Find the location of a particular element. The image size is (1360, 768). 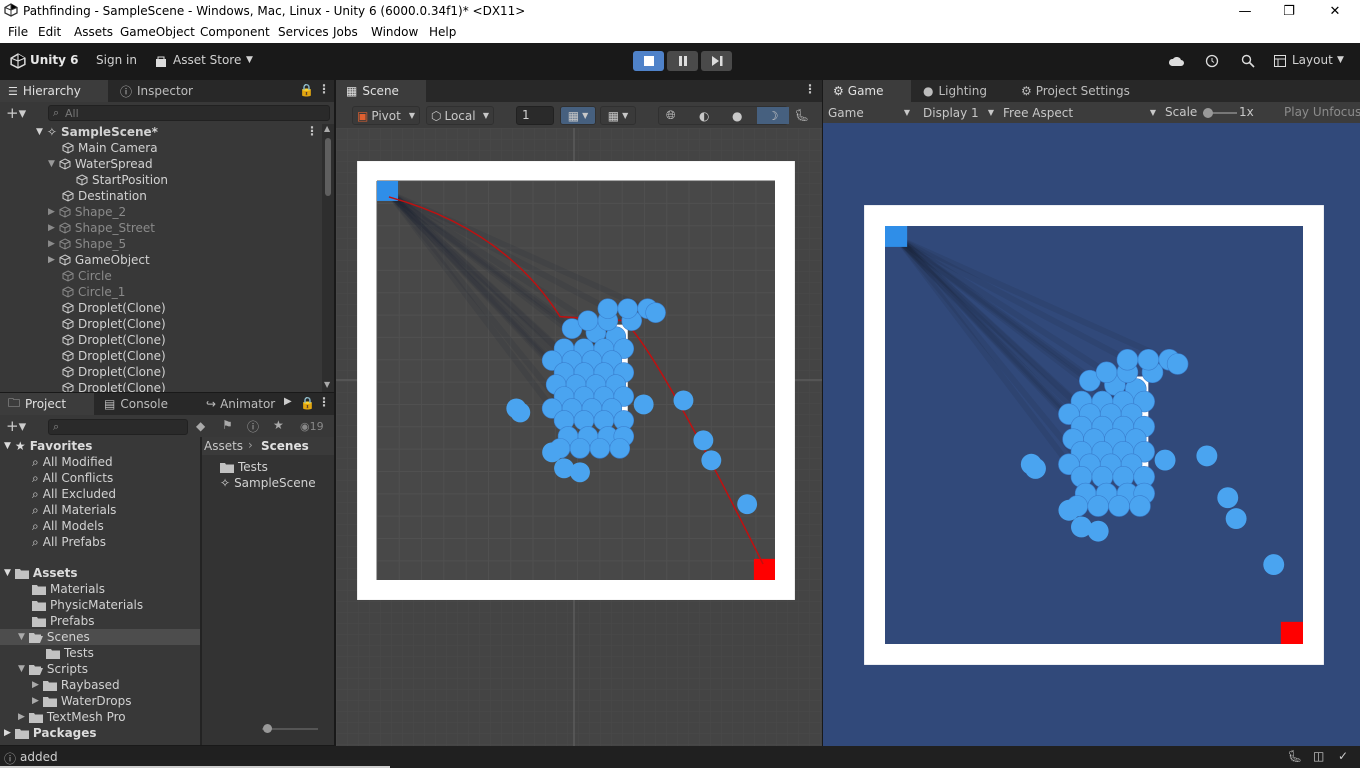

destination is located at coordinates (1291, 632).